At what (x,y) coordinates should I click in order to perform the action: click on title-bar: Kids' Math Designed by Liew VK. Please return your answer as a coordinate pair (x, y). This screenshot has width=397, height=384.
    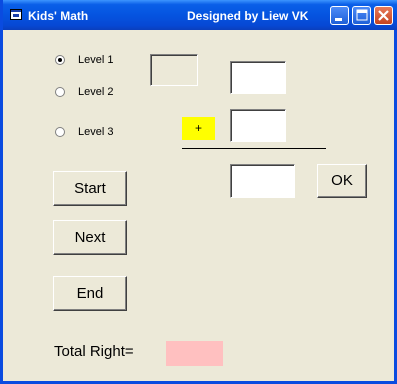
    Looking at the image, I should click on (200, 15).